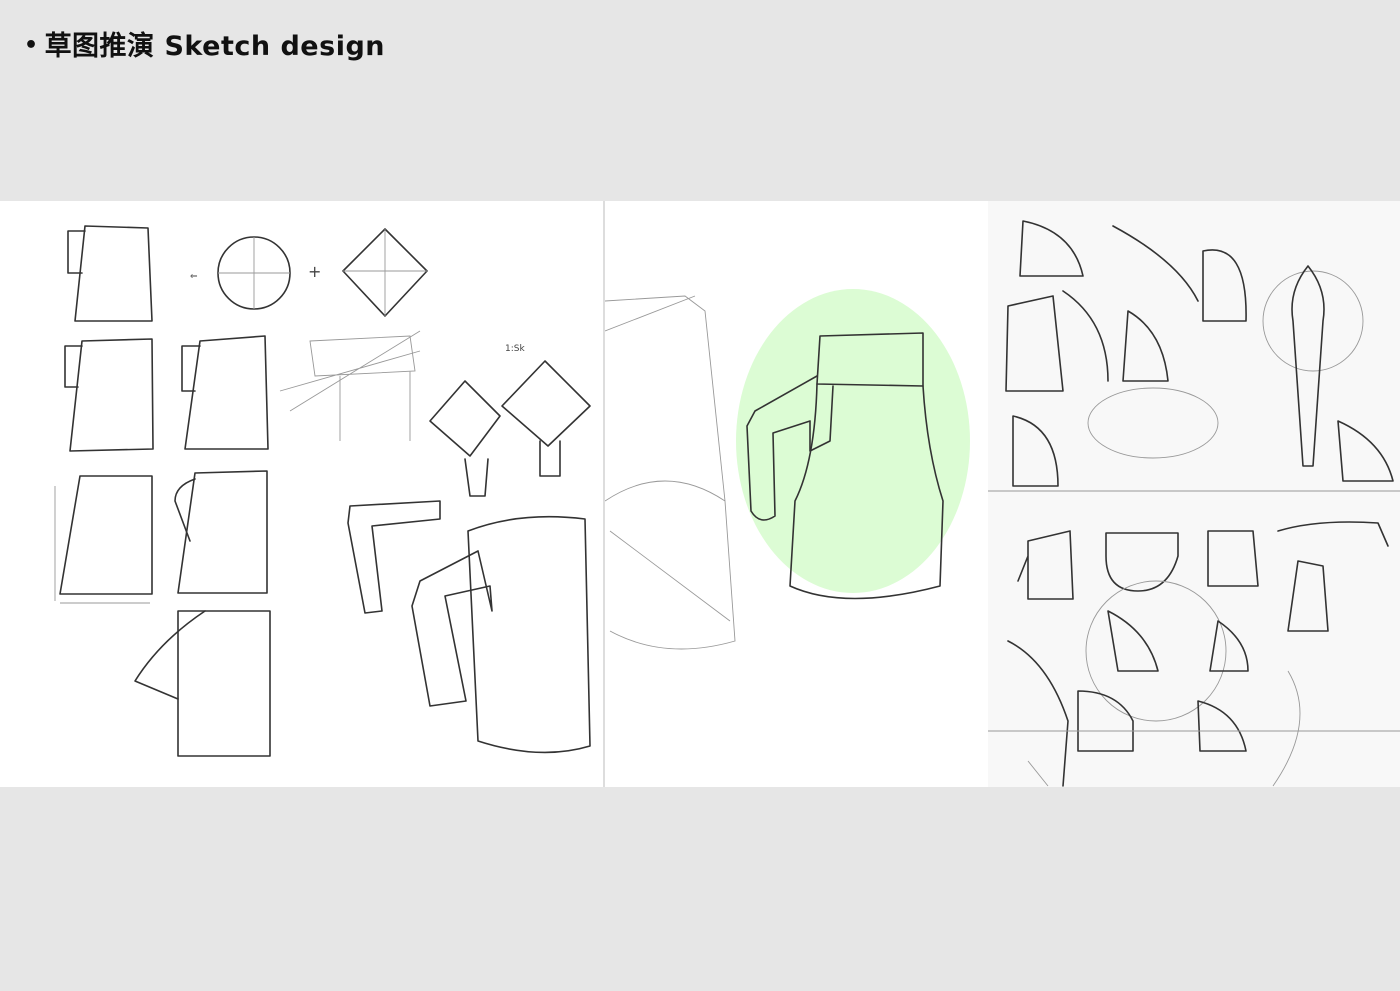 Image resolution: width=1400 pixels, height=991 pixels. I want to click on page-title: • 草图推演 Sketch design, so click(204, 43).